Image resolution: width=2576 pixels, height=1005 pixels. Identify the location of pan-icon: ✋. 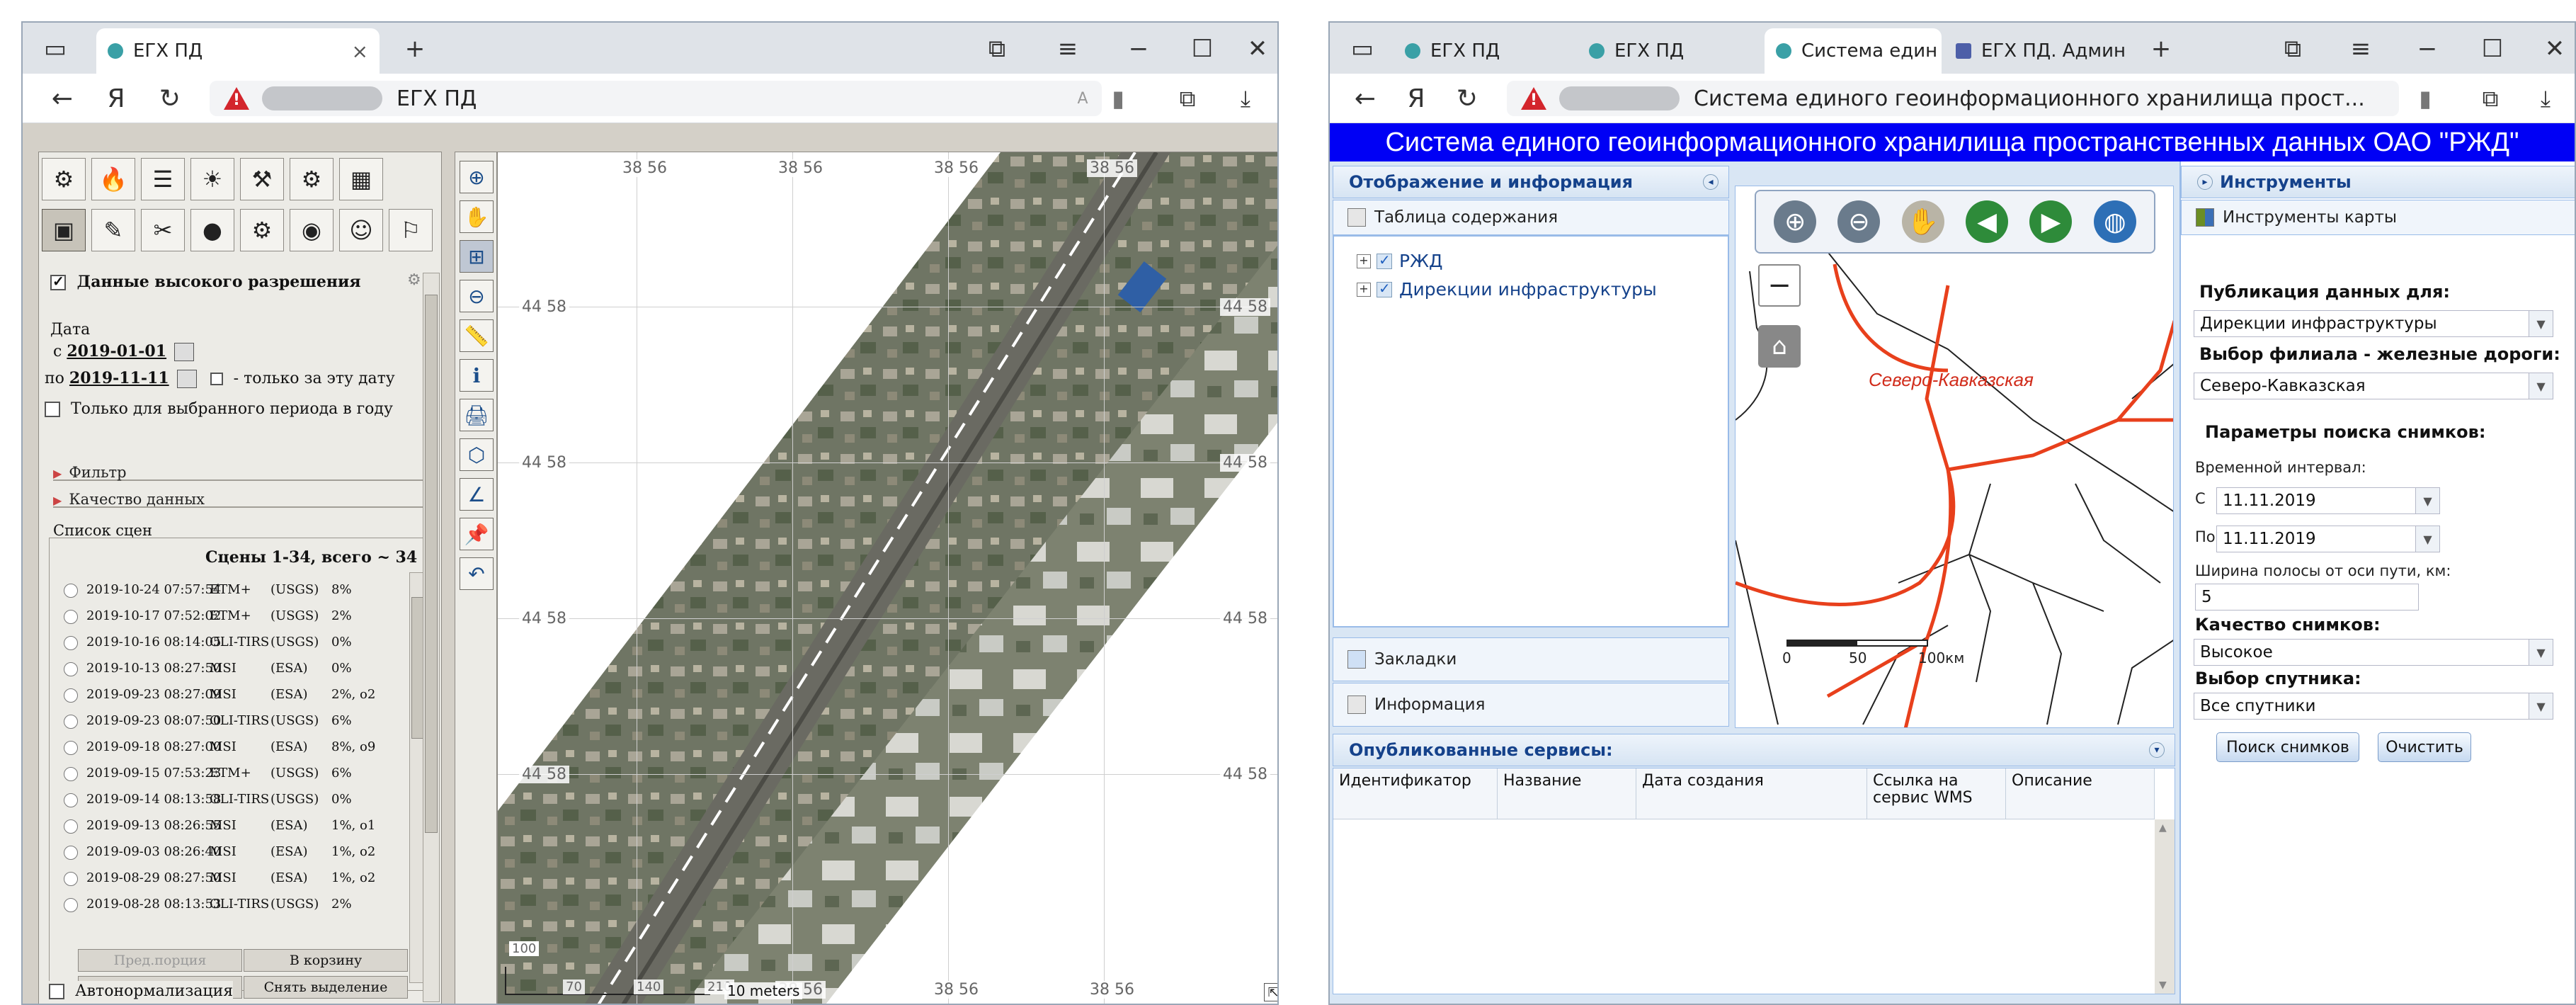
(477, 217).